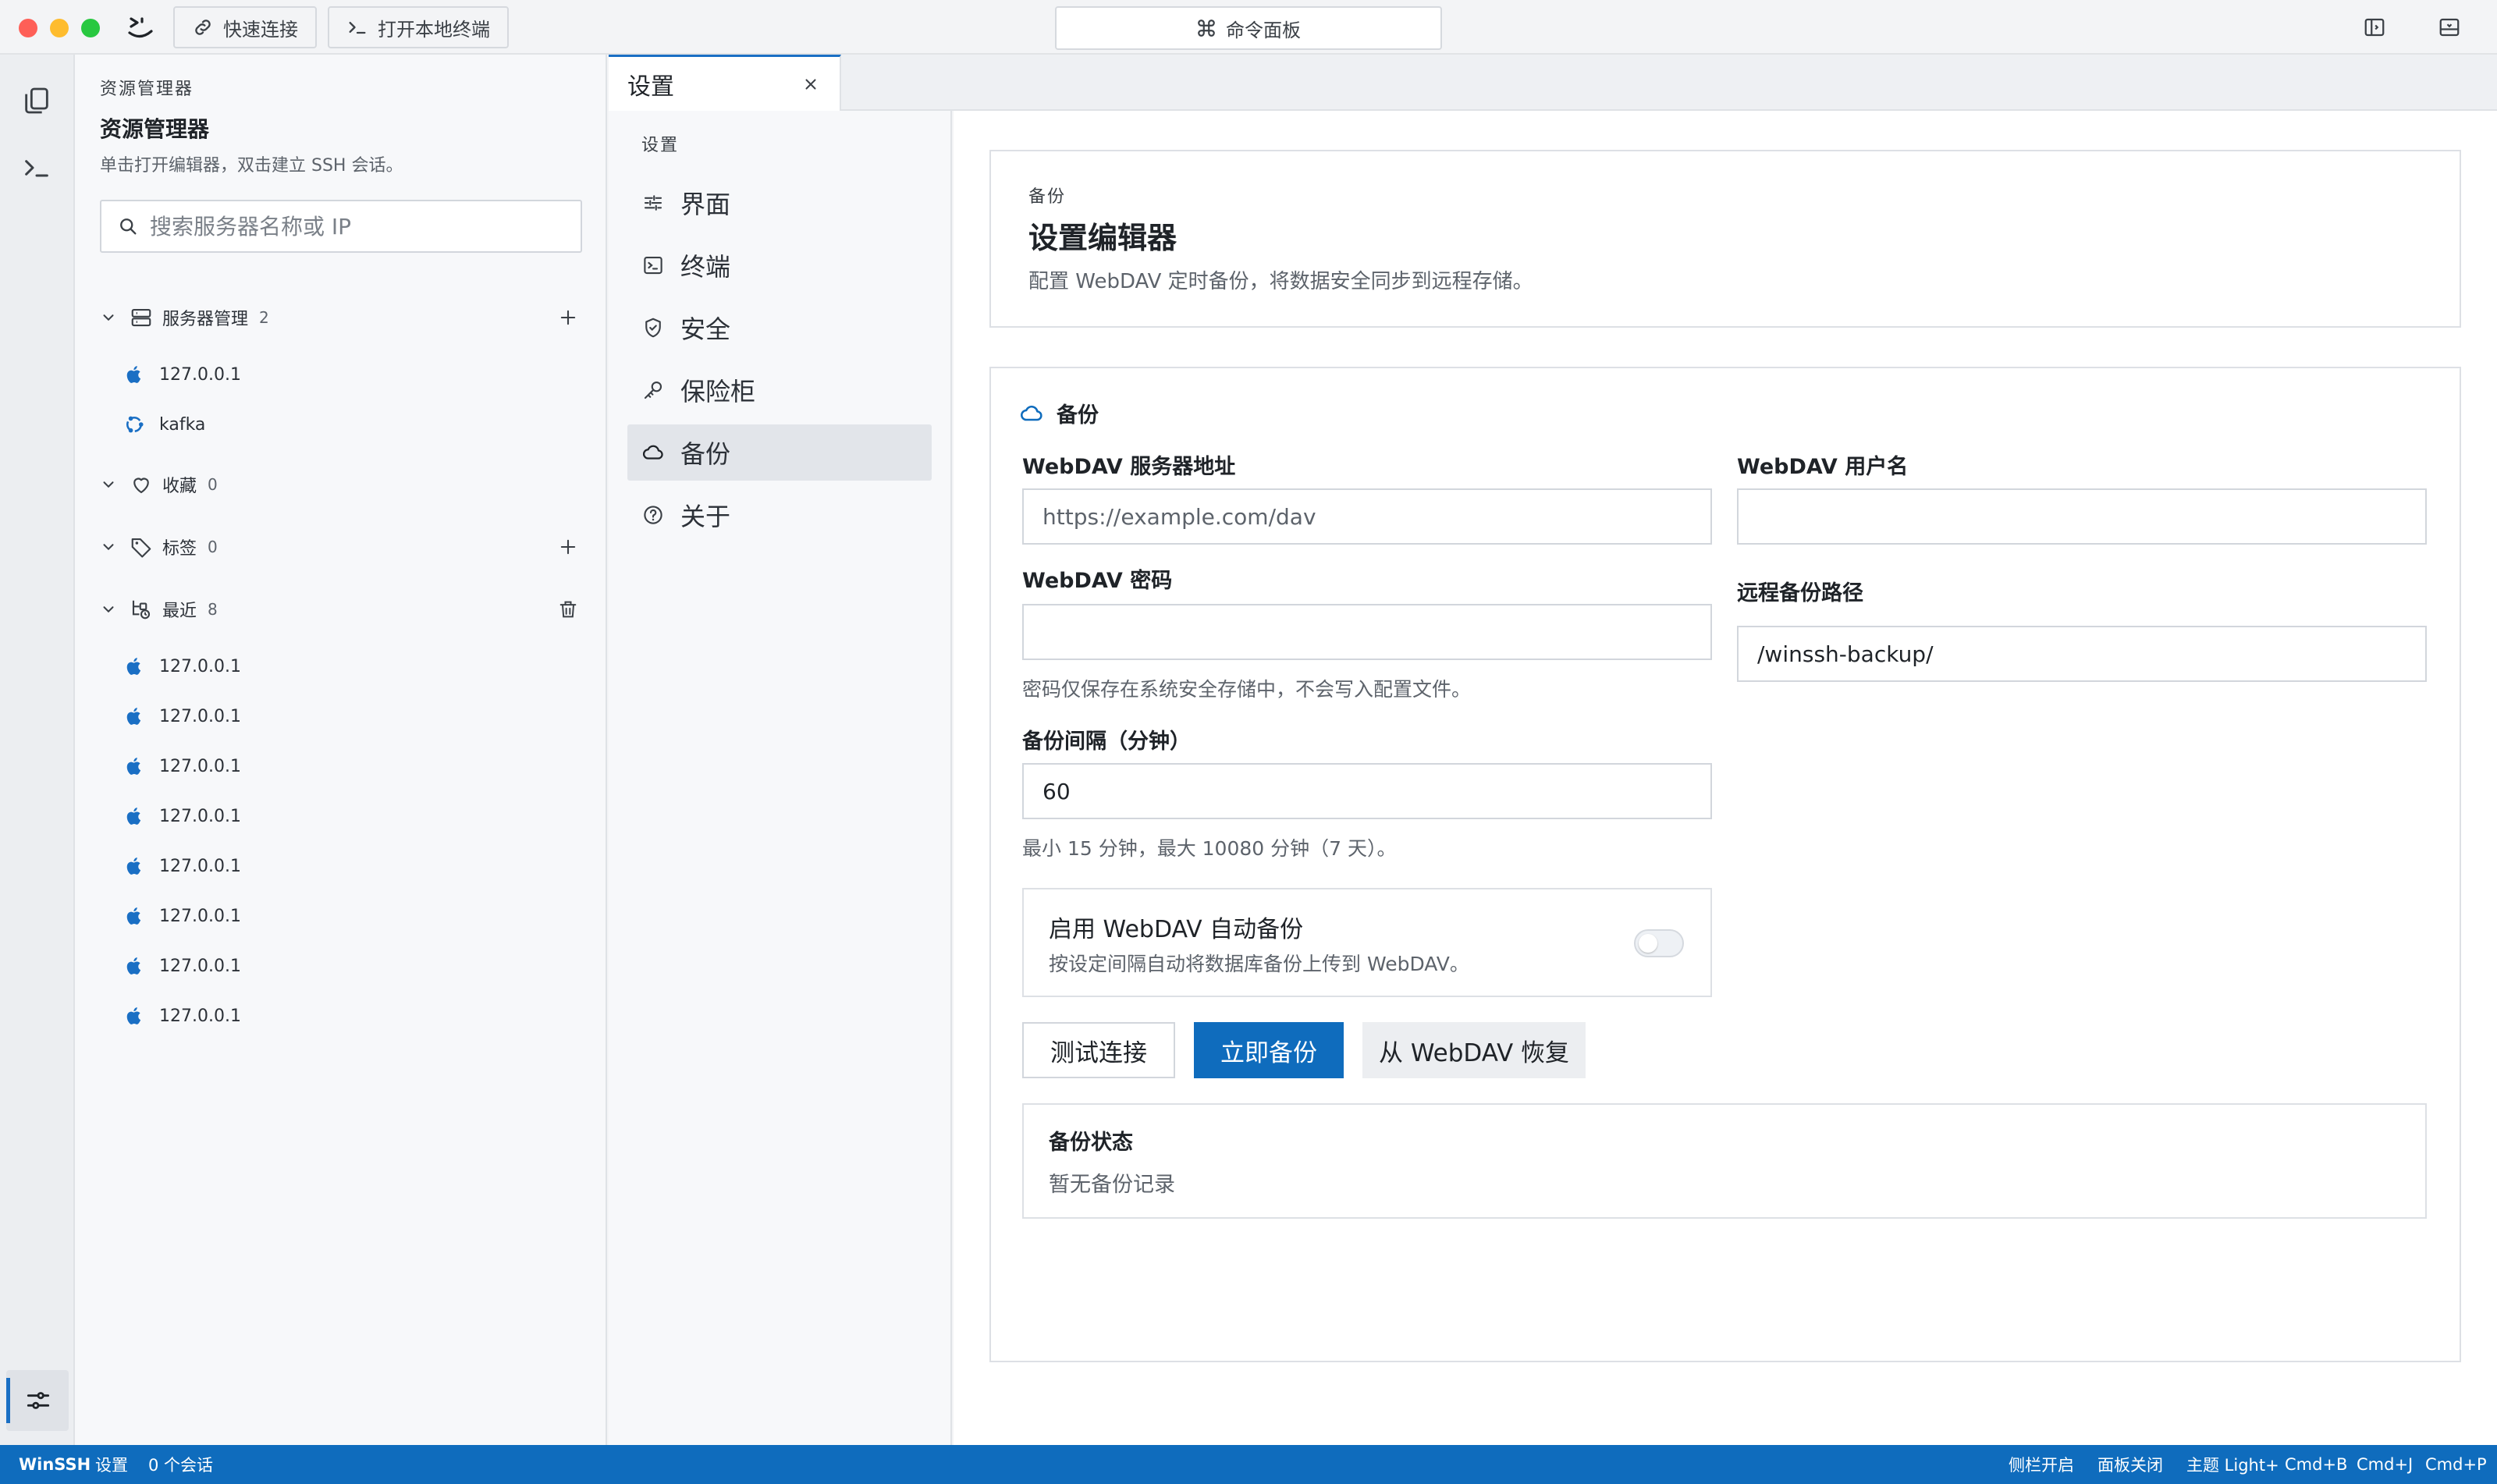  What do you see at coordinates (705, 205) in the screenshot?
I see `nav-item-label: 界面` at bounding box center [705, 205].